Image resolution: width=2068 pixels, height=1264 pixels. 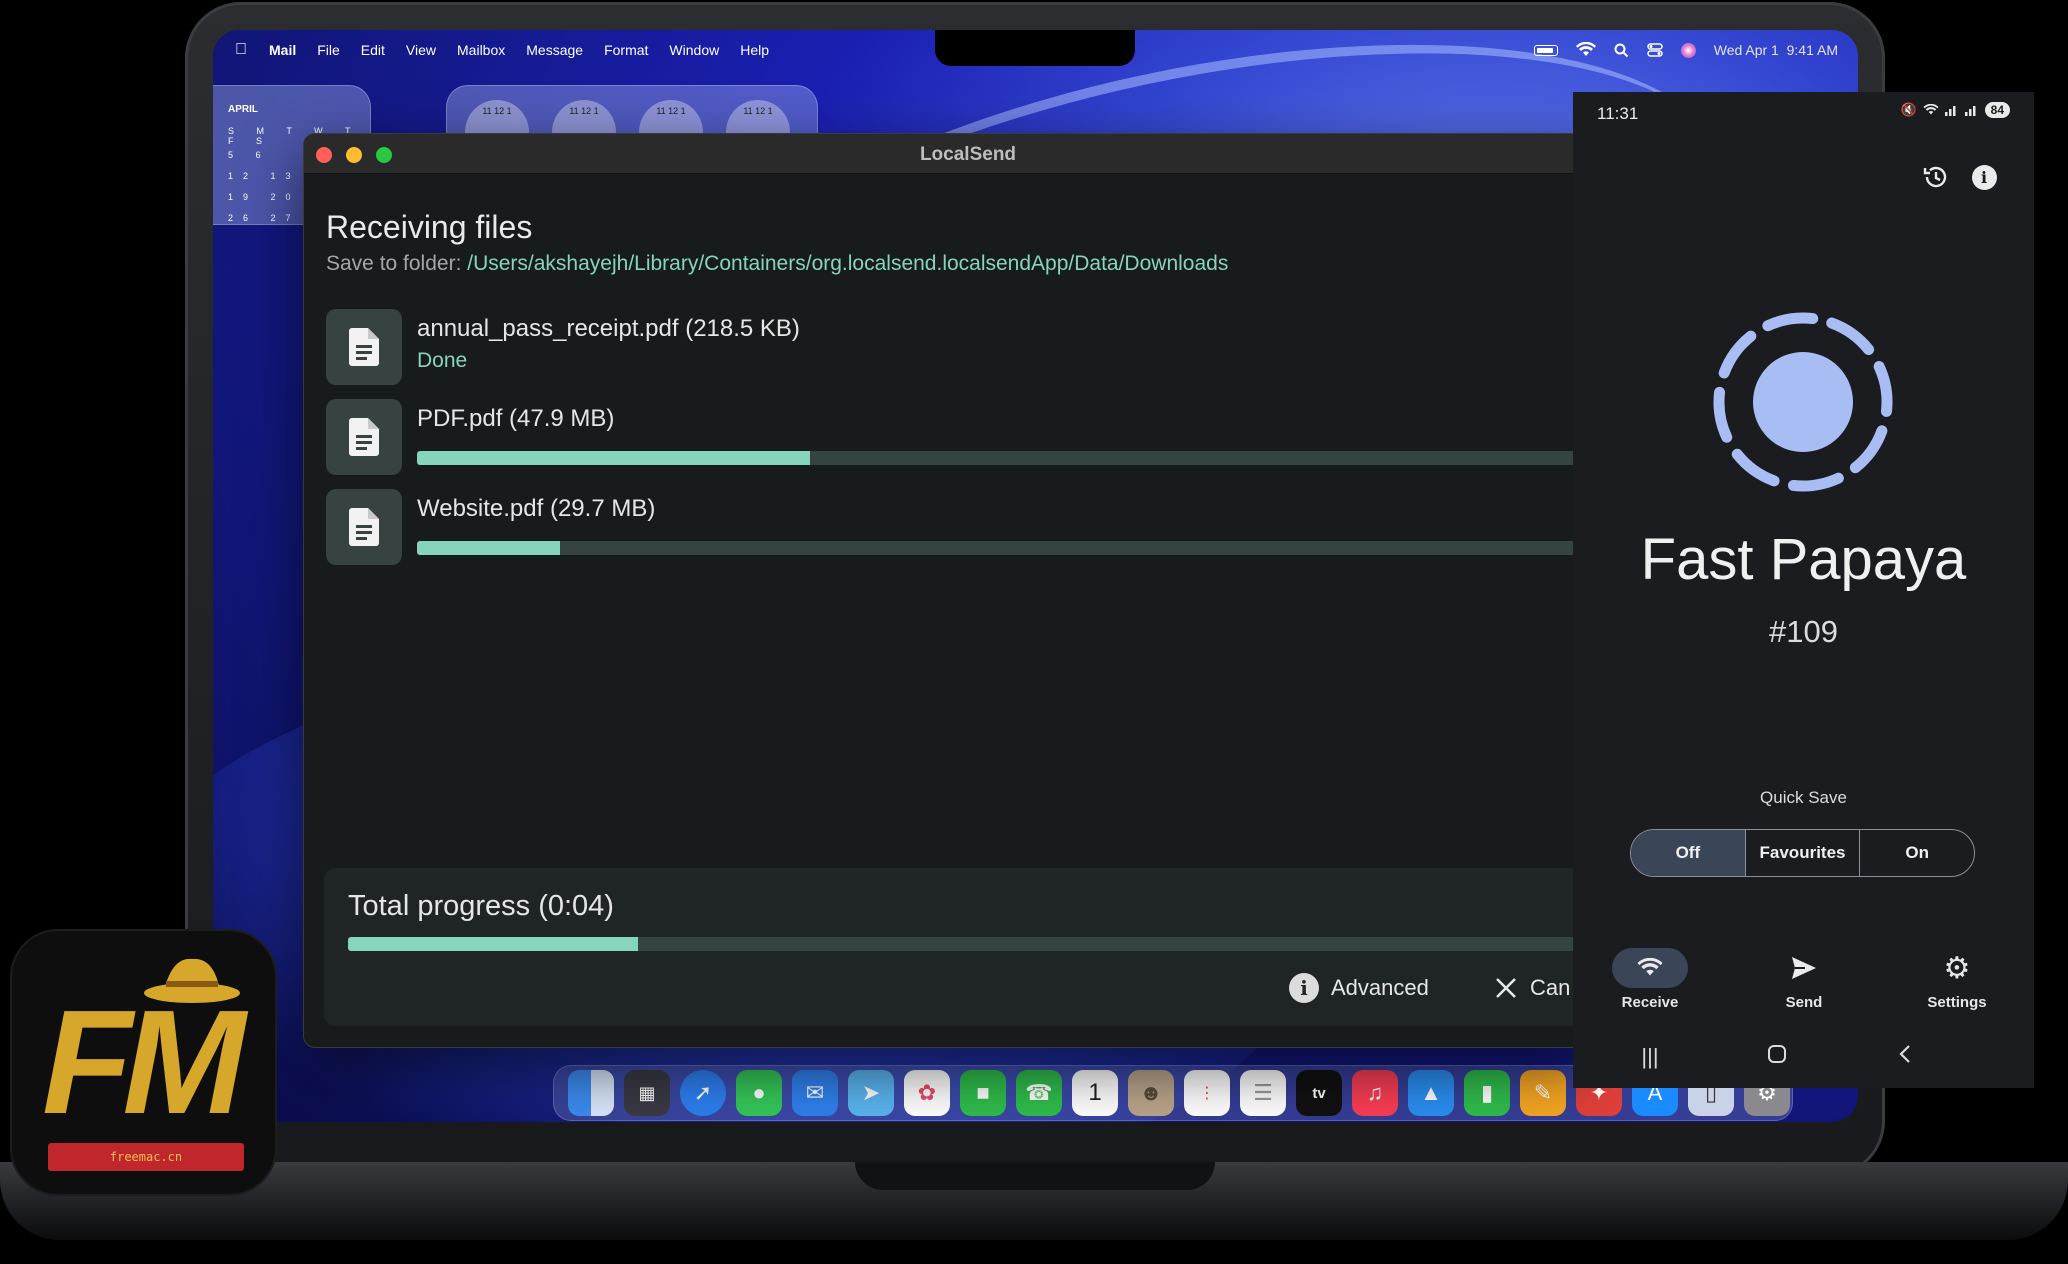 What do you see at coordinates (1039, 1093) in the screenshot?
I see `phone-icon: ☎` at bounding box center [1039, 1093].